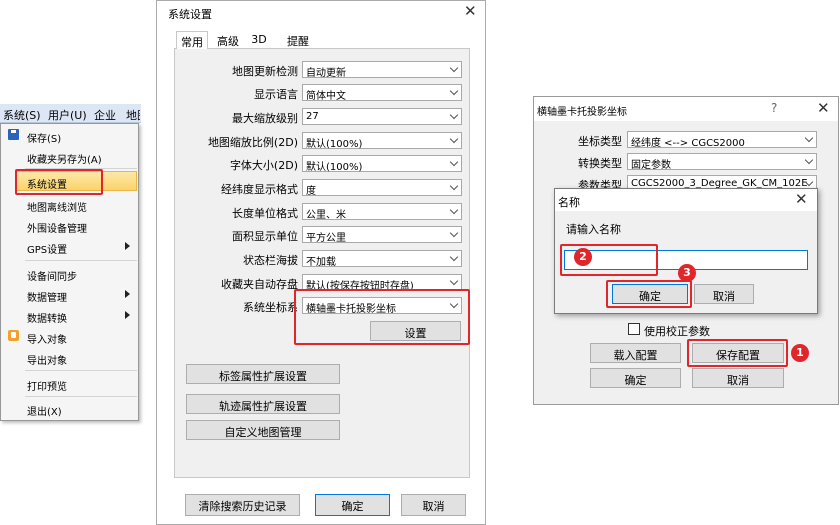 Image resolution: width=840 pixels, height=525 pixels. I want to click on cancel-button: 取消, so click(433, 505).